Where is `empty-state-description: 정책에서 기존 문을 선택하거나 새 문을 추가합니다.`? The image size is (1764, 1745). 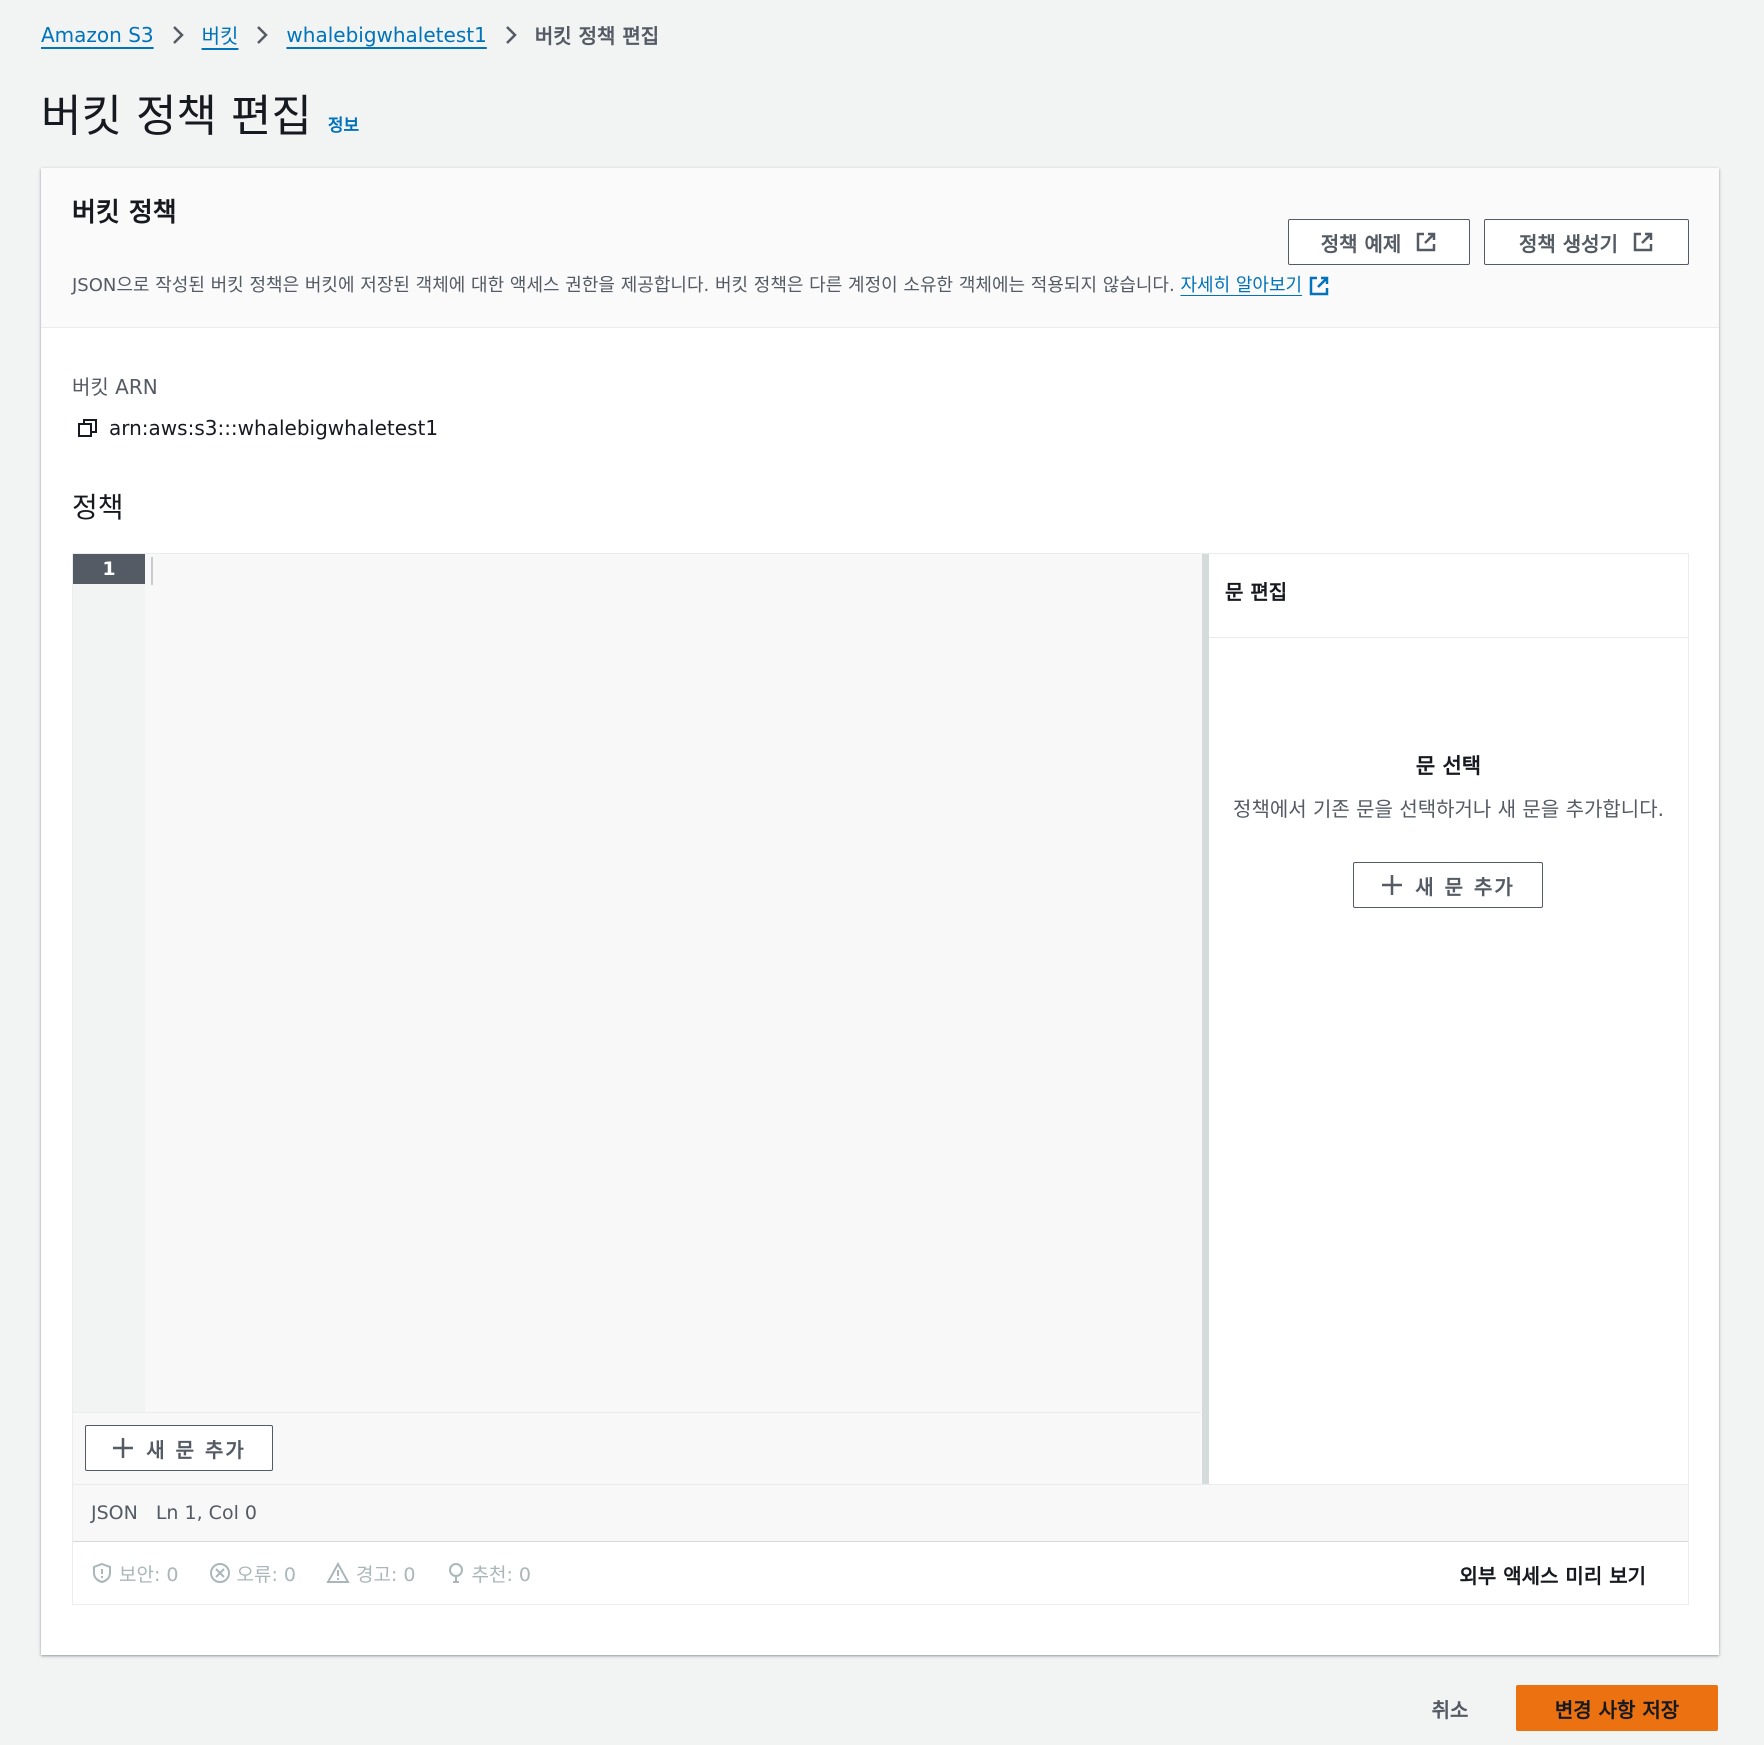 empty-state-description: 정책에서 기존 문을 선택하거나 새 문을 추가합니다. is located at coordinates (1448, 809).